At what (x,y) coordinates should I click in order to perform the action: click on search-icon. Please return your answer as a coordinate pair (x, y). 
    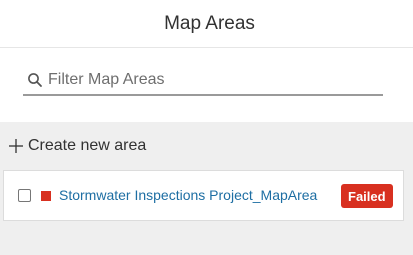
    Looking at the image, I should click on (35, 80).